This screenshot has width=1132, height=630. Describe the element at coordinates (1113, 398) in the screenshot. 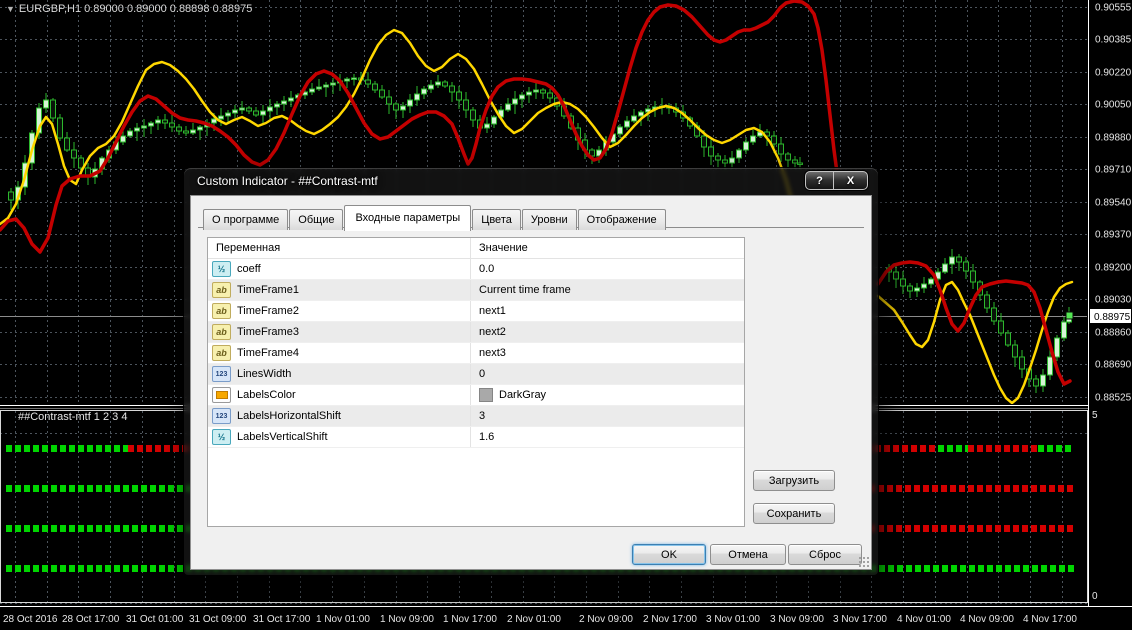

I see `svg-text: 0.88525` at that location.